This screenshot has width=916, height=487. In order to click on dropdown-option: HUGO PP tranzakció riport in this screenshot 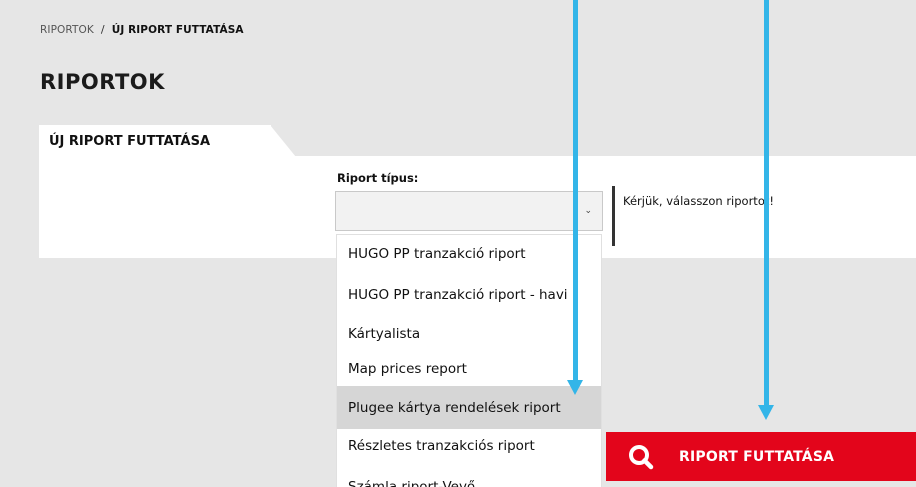, I will do `click(469, 254)`.